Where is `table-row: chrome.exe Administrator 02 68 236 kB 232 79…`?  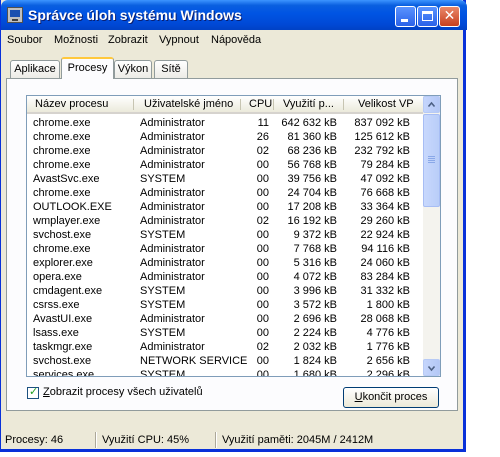
table-row: chrome.exe Administrator 02 68 236 kB 232 79… is located at coordinates (225, 151).